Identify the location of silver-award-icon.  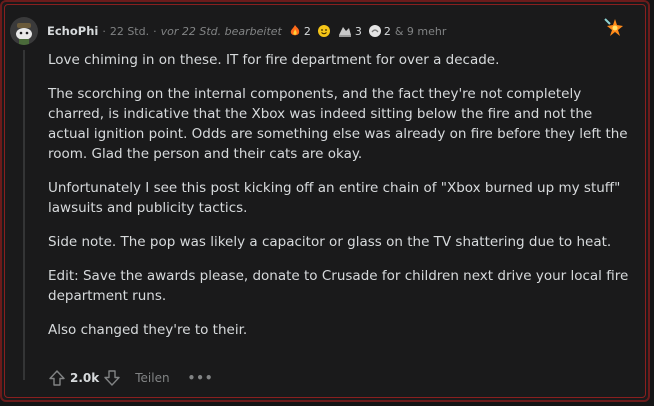
(374, 31).